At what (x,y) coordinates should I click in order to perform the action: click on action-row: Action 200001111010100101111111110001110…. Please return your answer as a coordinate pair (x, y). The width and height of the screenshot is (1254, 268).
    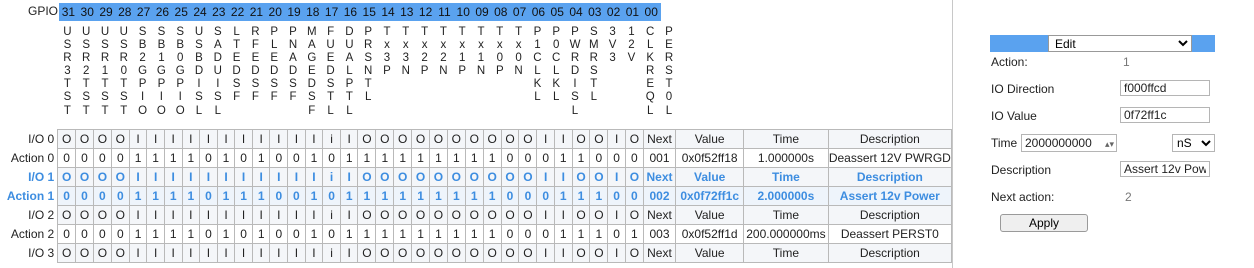
    Looking at the image, I should click on (476, 234).